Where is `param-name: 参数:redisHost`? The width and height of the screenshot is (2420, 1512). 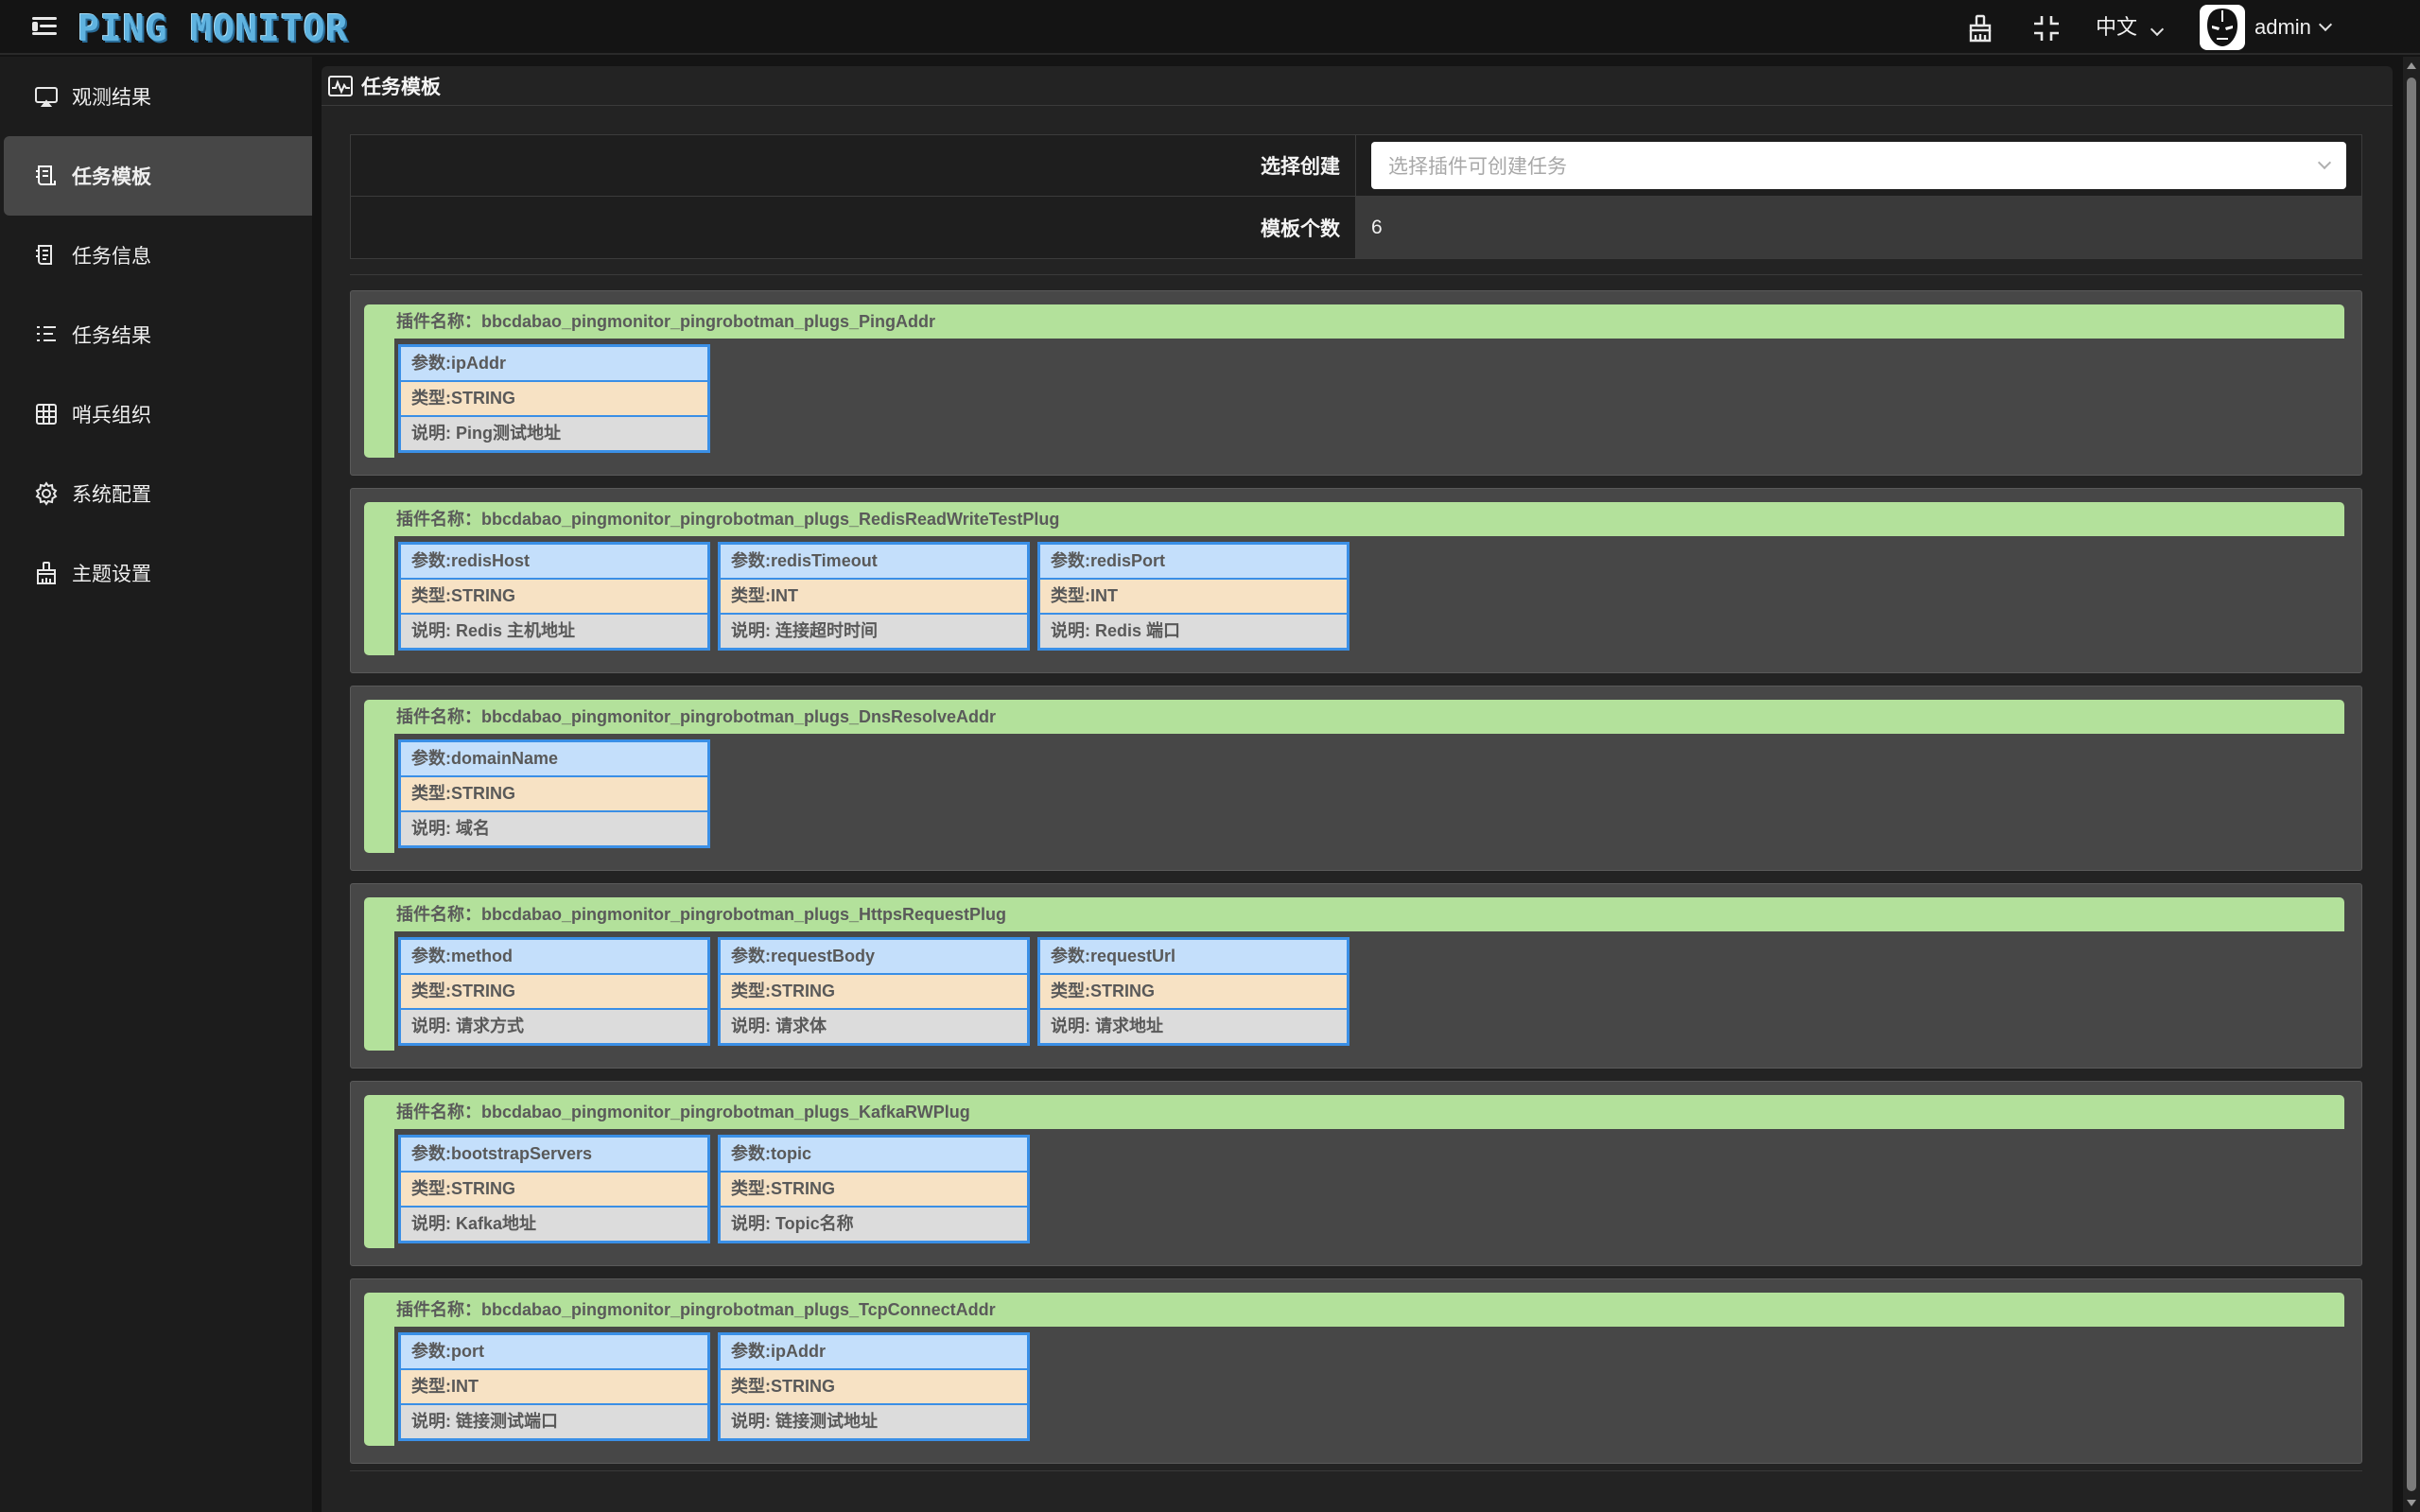 param-name: 参数:redisHost is located at coordinates (554, 562).